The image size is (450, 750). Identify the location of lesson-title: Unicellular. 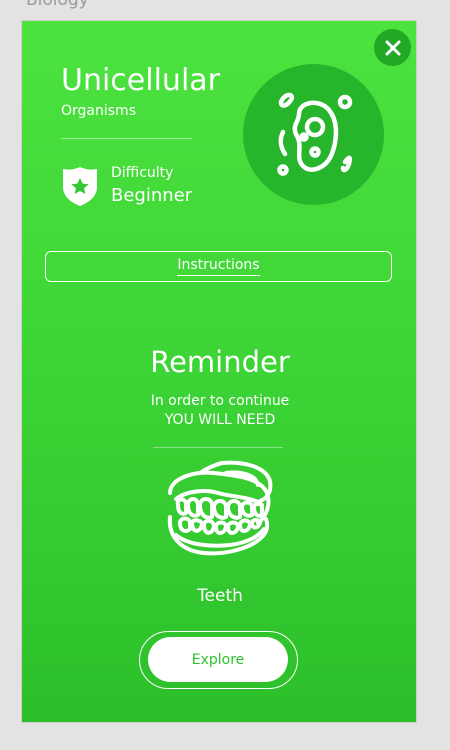
(140, 80).